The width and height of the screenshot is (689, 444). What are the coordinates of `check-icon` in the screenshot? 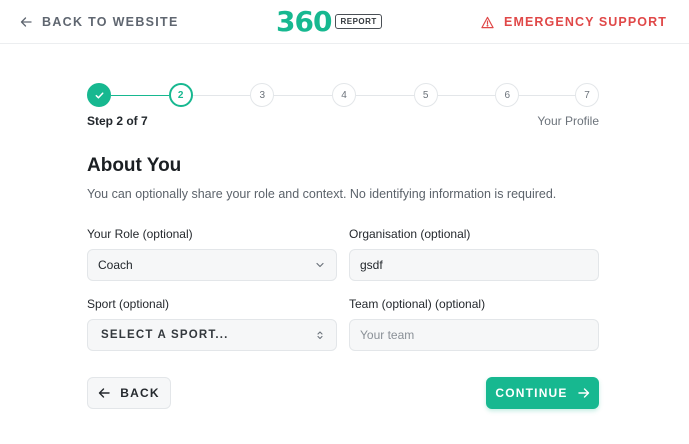 It's located at (99, 95).